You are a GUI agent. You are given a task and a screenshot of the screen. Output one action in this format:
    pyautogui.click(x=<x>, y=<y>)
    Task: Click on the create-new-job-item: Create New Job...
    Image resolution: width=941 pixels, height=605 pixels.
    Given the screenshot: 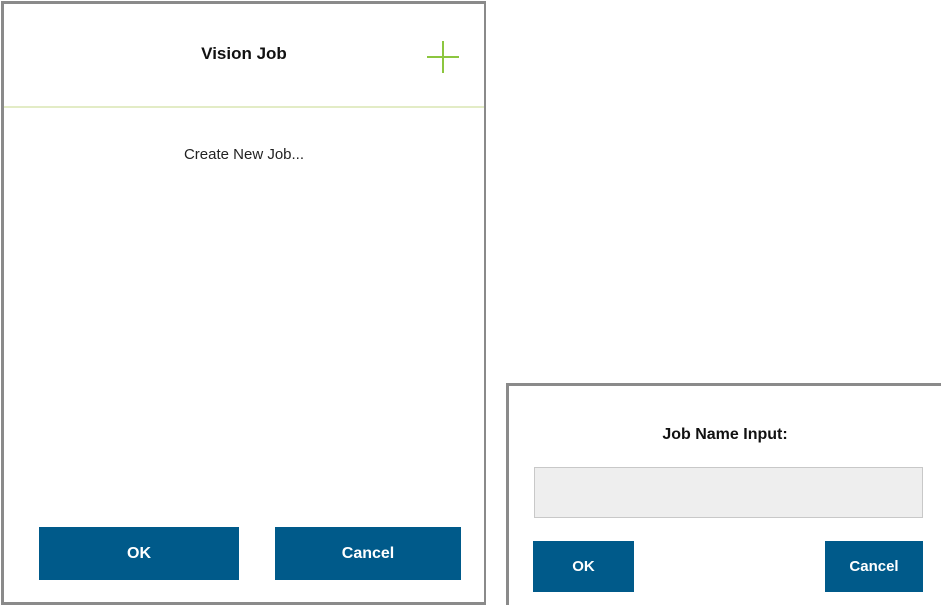 What is the action you would take?
    pyautogui.click(x=244, y=135)
    